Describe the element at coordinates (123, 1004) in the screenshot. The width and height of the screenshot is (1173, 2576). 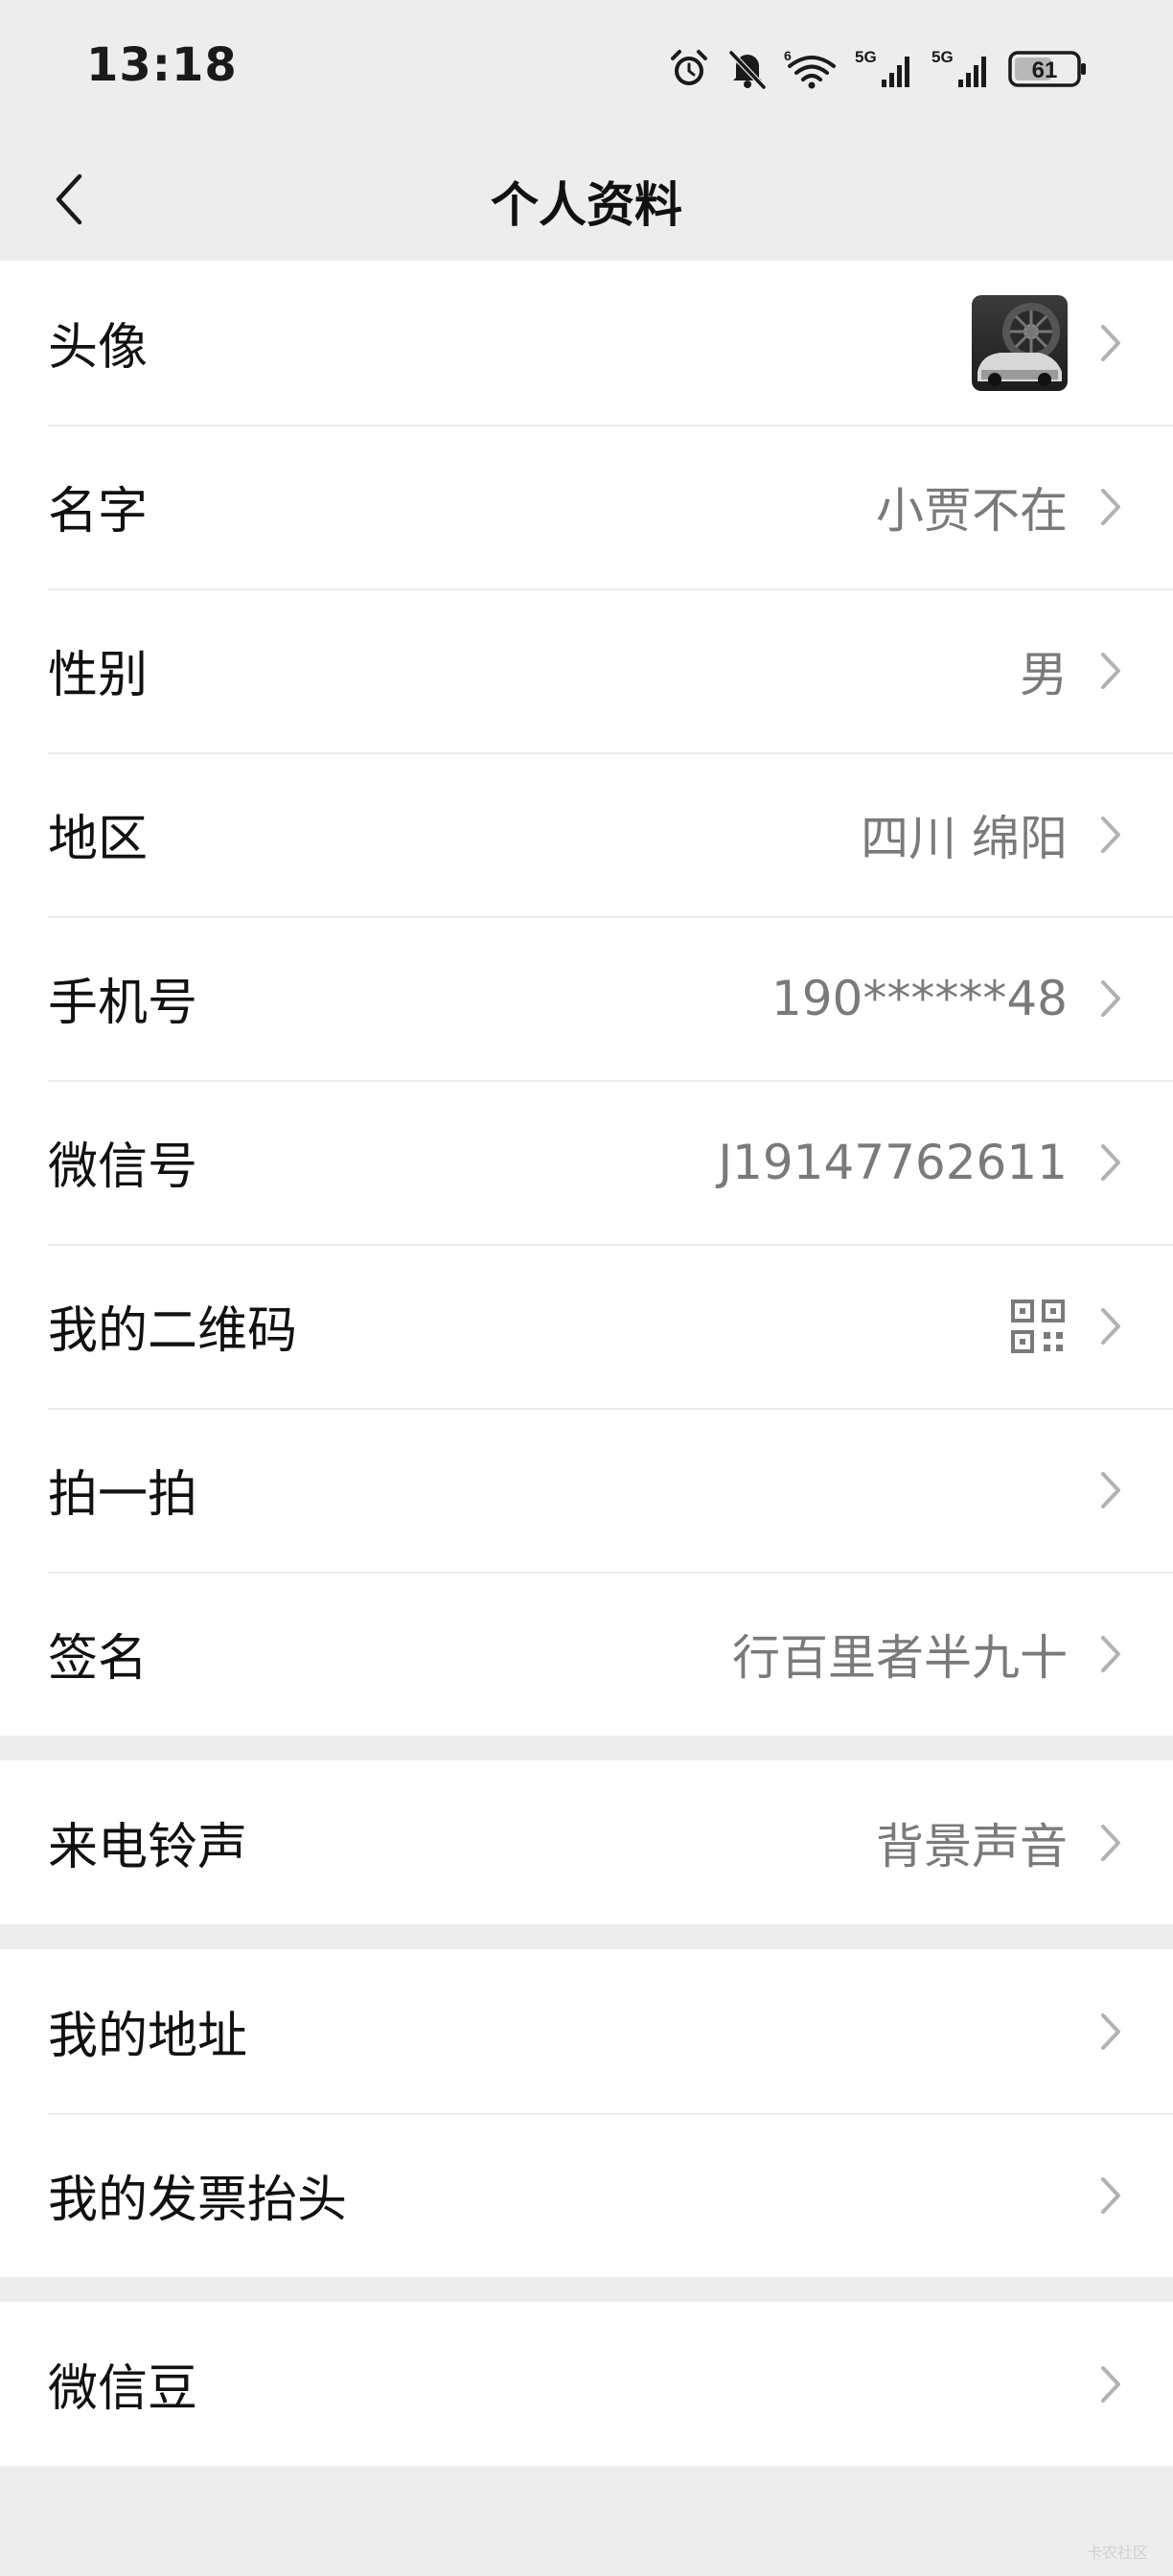
I see `row-label: 手机号` at that location.